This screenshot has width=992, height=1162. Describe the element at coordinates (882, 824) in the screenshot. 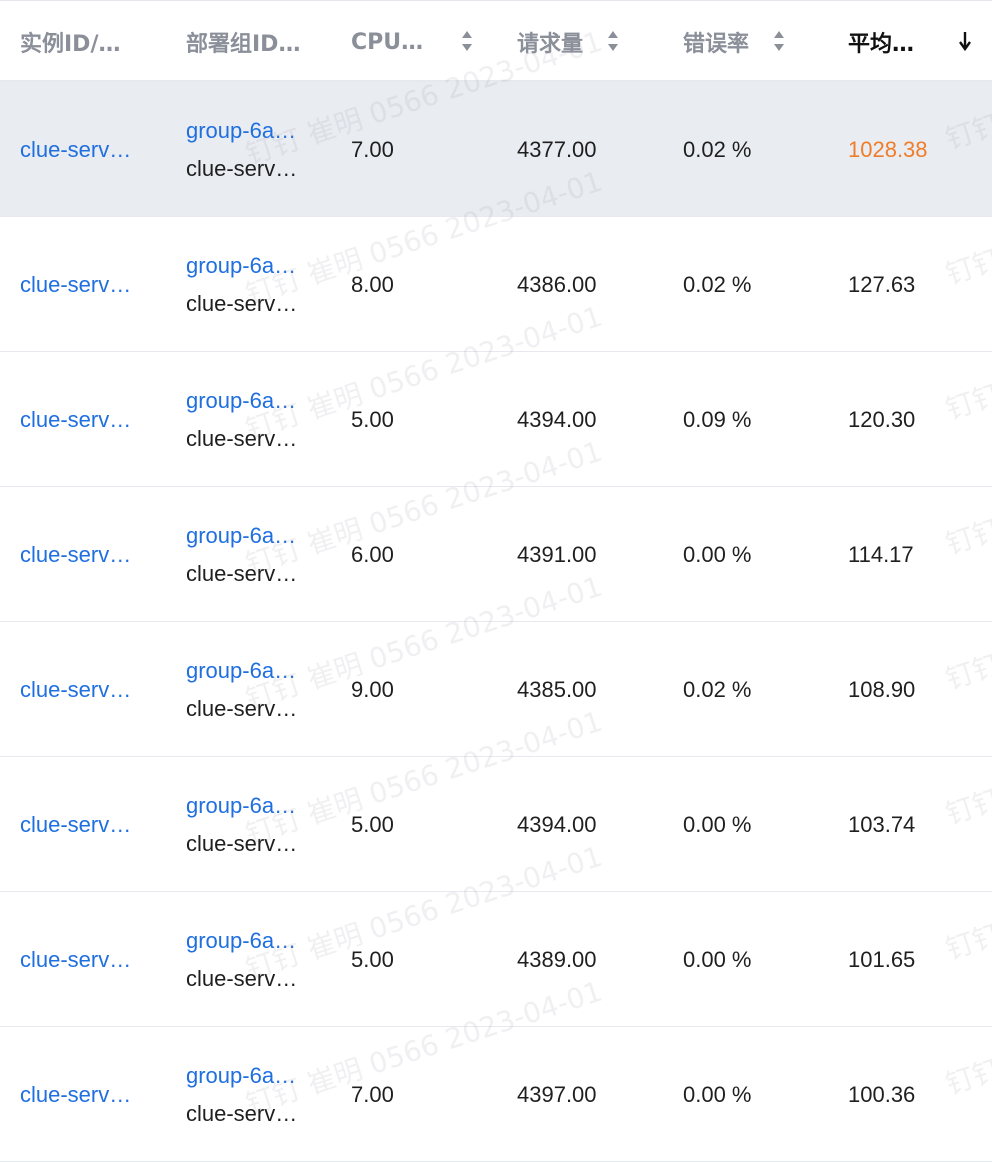

I see `average-value: 103.74` at that location.